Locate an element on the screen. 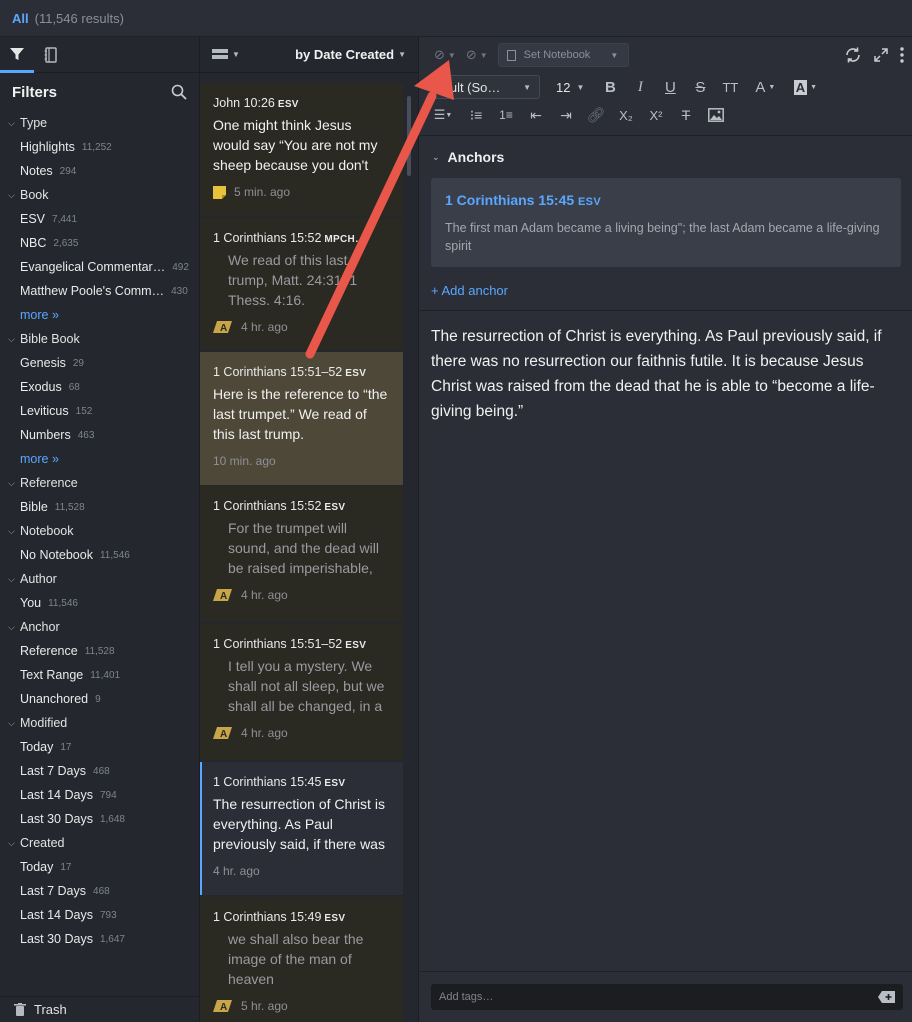 The width and height of the screenshot is (912, 1022). filter-item: Reference 11,528 is located at coordinates (99, 651).